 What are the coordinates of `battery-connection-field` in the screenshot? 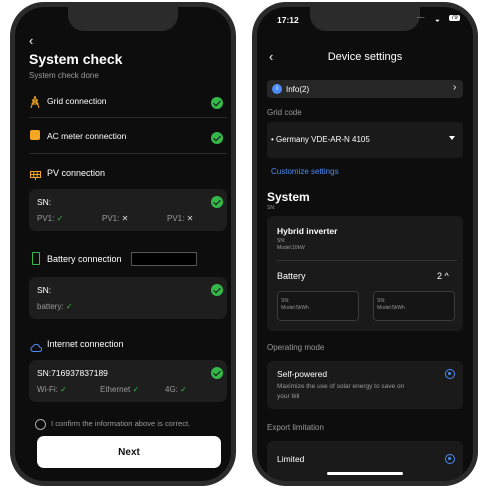 It's located at (164, 259).